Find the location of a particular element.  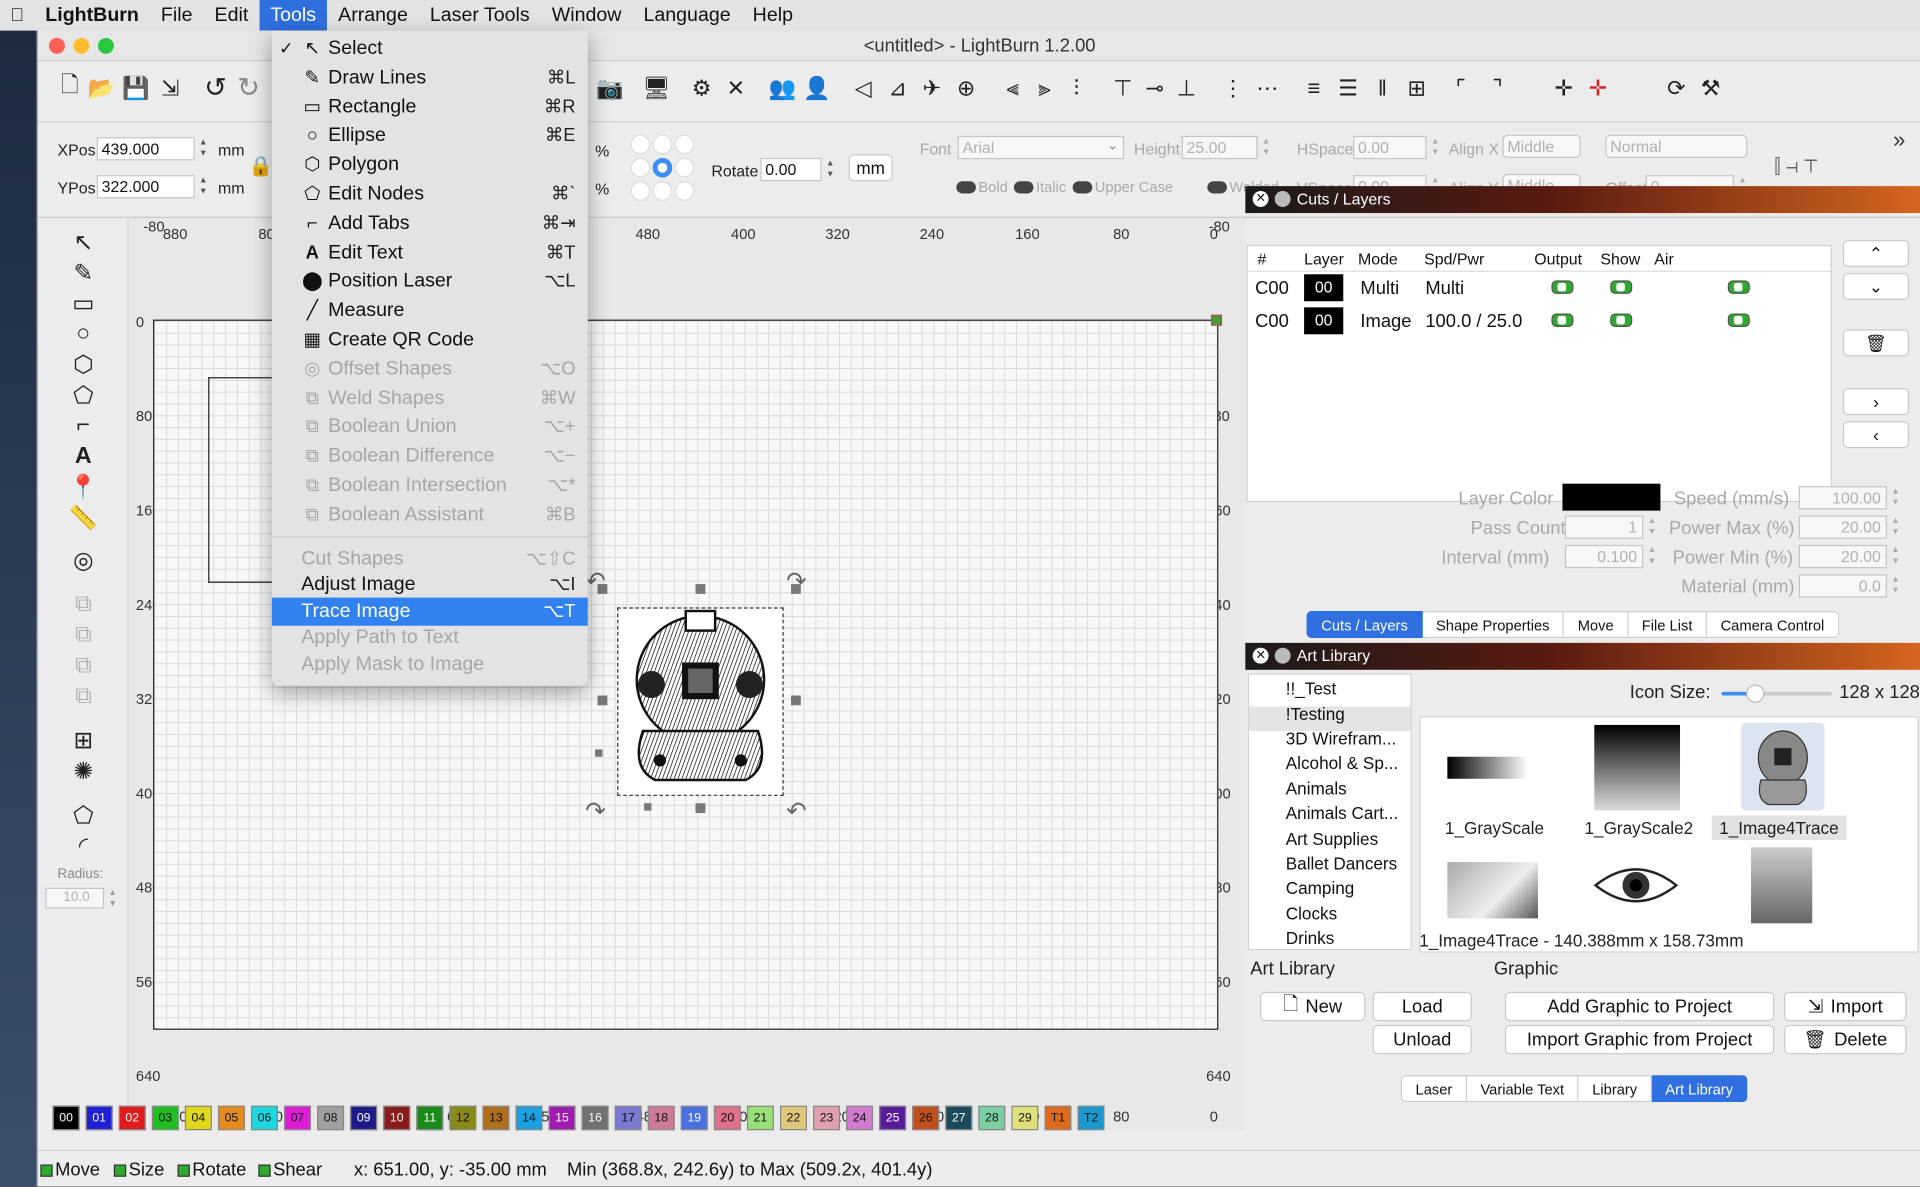

array-grid-icon: ⊞ is located at coordinates (83, 740).